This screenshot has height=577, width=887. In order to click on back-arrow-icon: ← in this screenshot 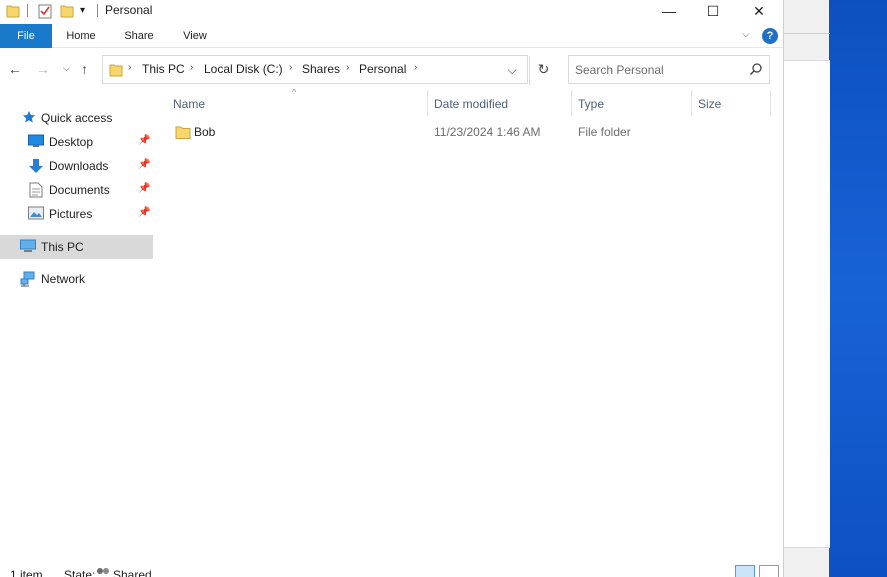, I will do `click(15, 69)`.